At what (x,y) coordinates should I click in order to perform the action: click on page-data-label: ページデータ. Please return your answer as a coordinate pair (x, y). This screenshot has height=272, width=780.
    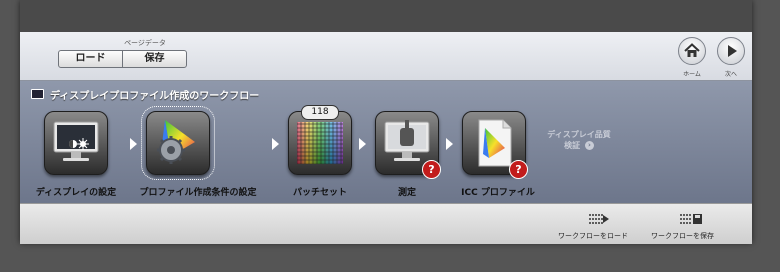
    Looking at the image, I should click on (145, 43).